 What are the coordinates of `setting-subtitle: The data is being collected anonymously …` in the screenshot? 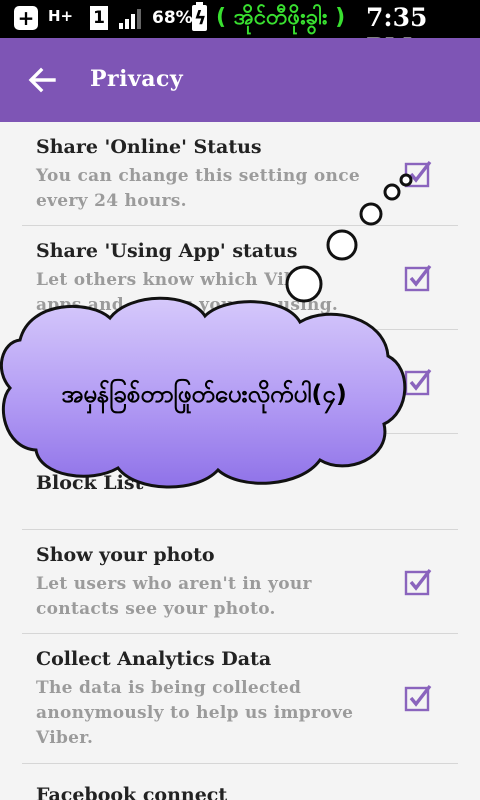 It's located at (195, 713).